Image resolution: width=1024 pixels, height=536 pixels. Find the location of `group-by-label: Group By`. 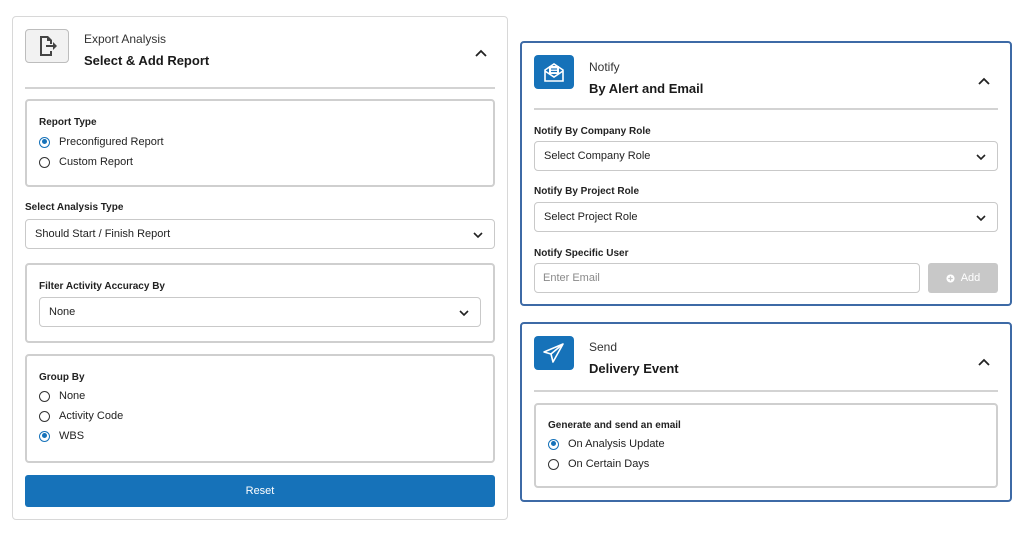

group-by-label: Group By is located at coordinates (62, 377).